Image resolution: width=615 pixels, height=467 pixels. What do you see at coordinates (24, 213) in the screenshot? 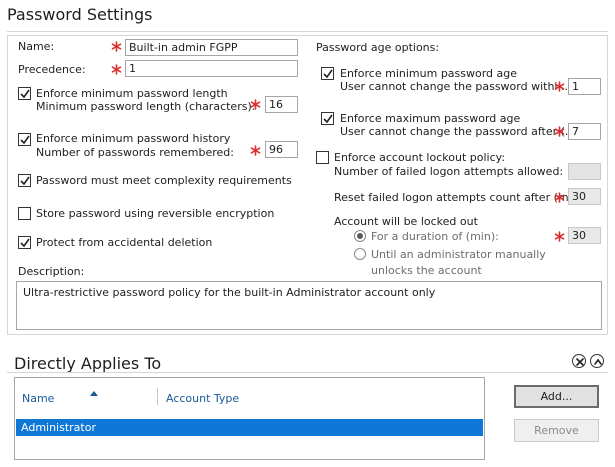
I see `reversible-checkbox` at bounding box center [24, 213].